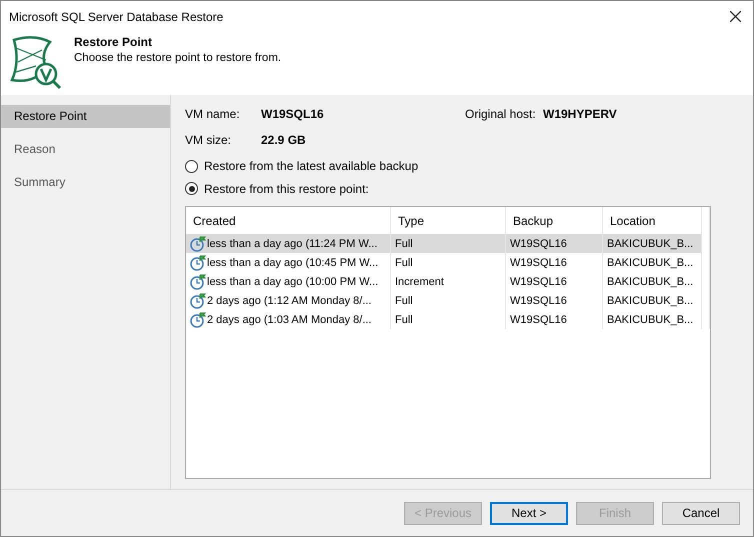  I want to click on sidebar-item: Reason, so click(85, 149).